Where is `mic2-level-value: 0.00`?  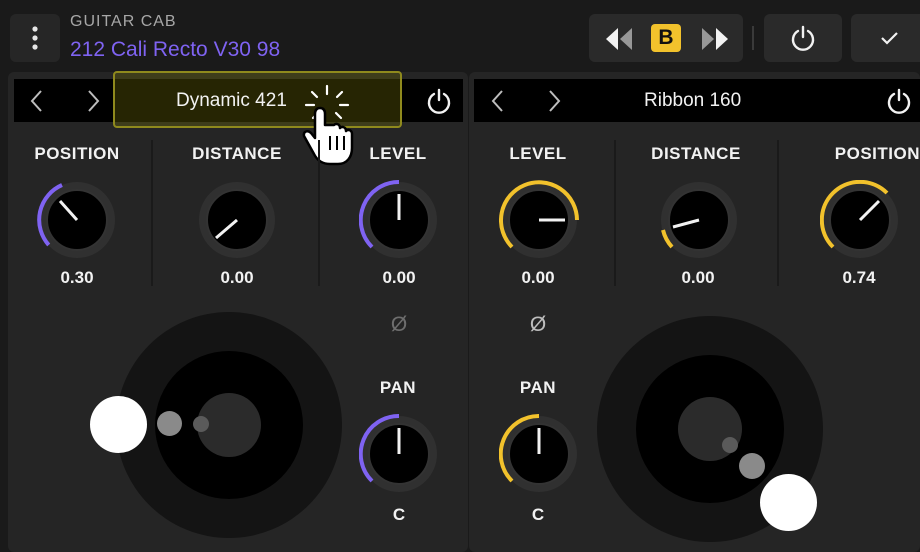
mic2-level-value: 0.00 is located at coordinates (538, 277).